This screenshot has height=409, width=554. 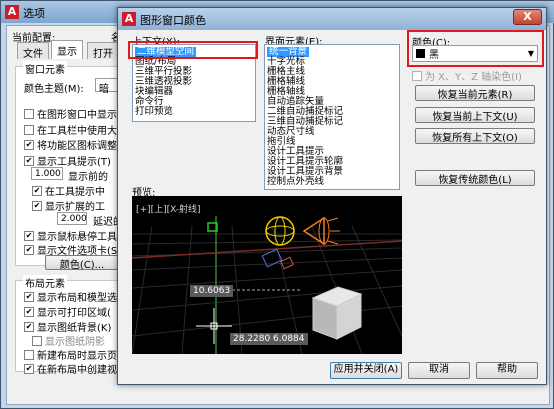 What do you see at coordinates (77, 146) in the screenshot?
I see `checkbox-label: 将功能区图标调整` at bounding box center [77, 146].